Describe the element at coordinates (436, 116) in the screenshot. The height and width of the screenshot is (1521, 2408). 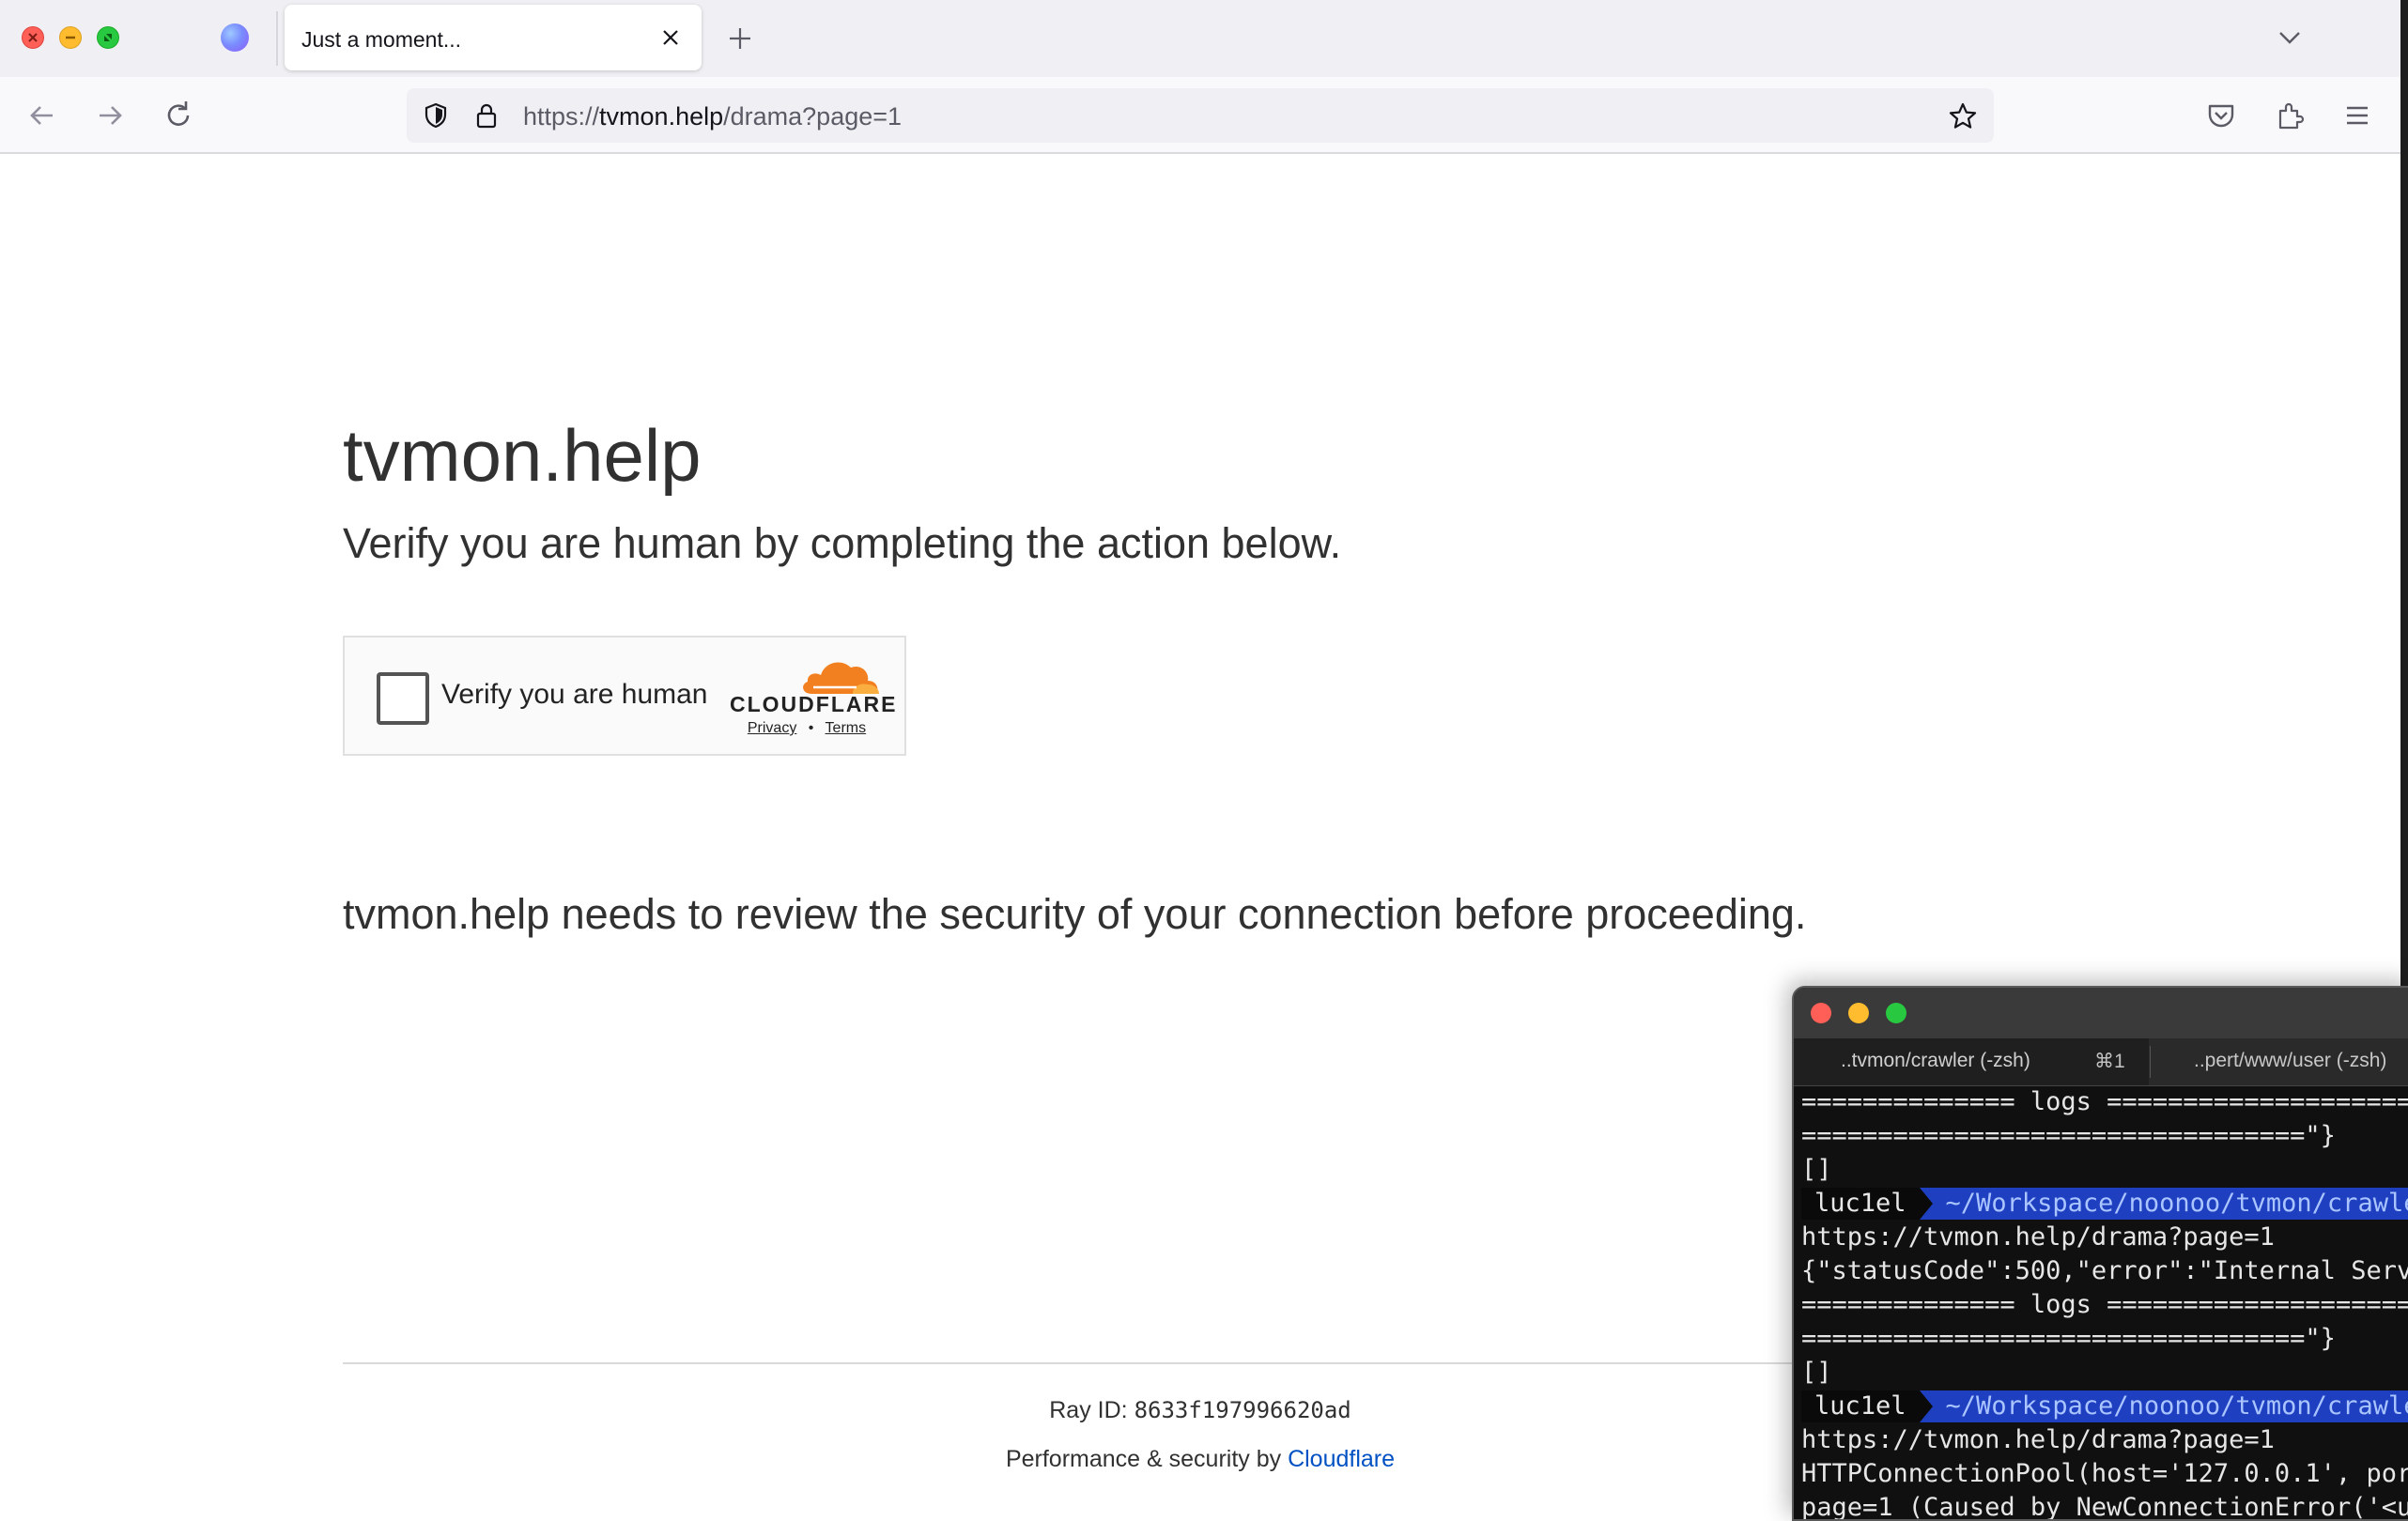
I see `tracking-shield-icon` at that location.